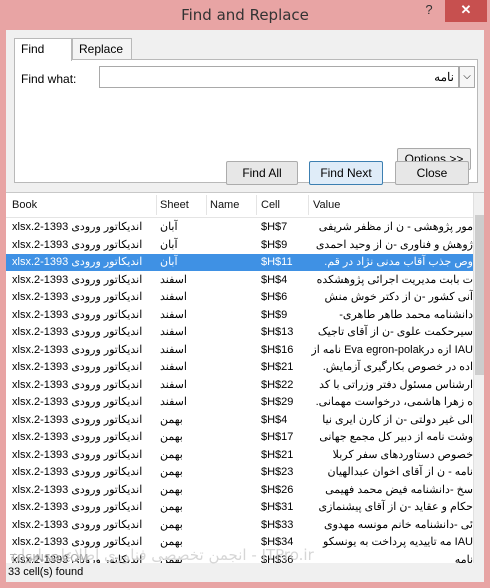 This screenshot has height=588, width=490. I want to click on find-what-input: نامه, so click(279, 77).